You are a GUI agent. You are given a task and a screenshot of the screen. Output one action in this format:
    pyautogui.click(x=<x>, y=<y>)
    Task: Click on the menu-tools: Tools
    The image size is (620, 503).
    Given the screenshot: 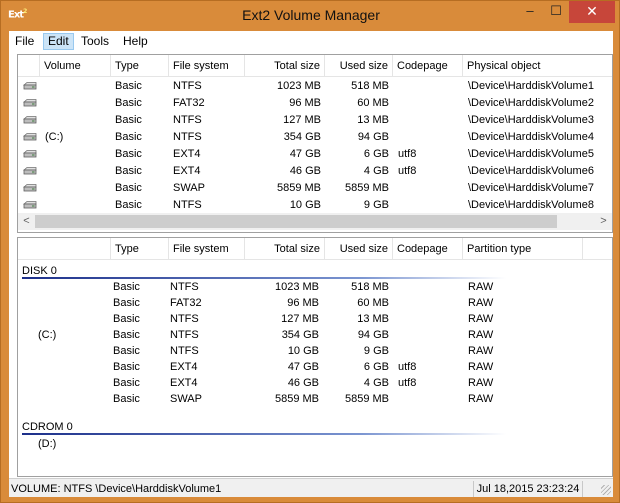 What is the action you would take?
    pyautogui.click(x=95, y=41)
    